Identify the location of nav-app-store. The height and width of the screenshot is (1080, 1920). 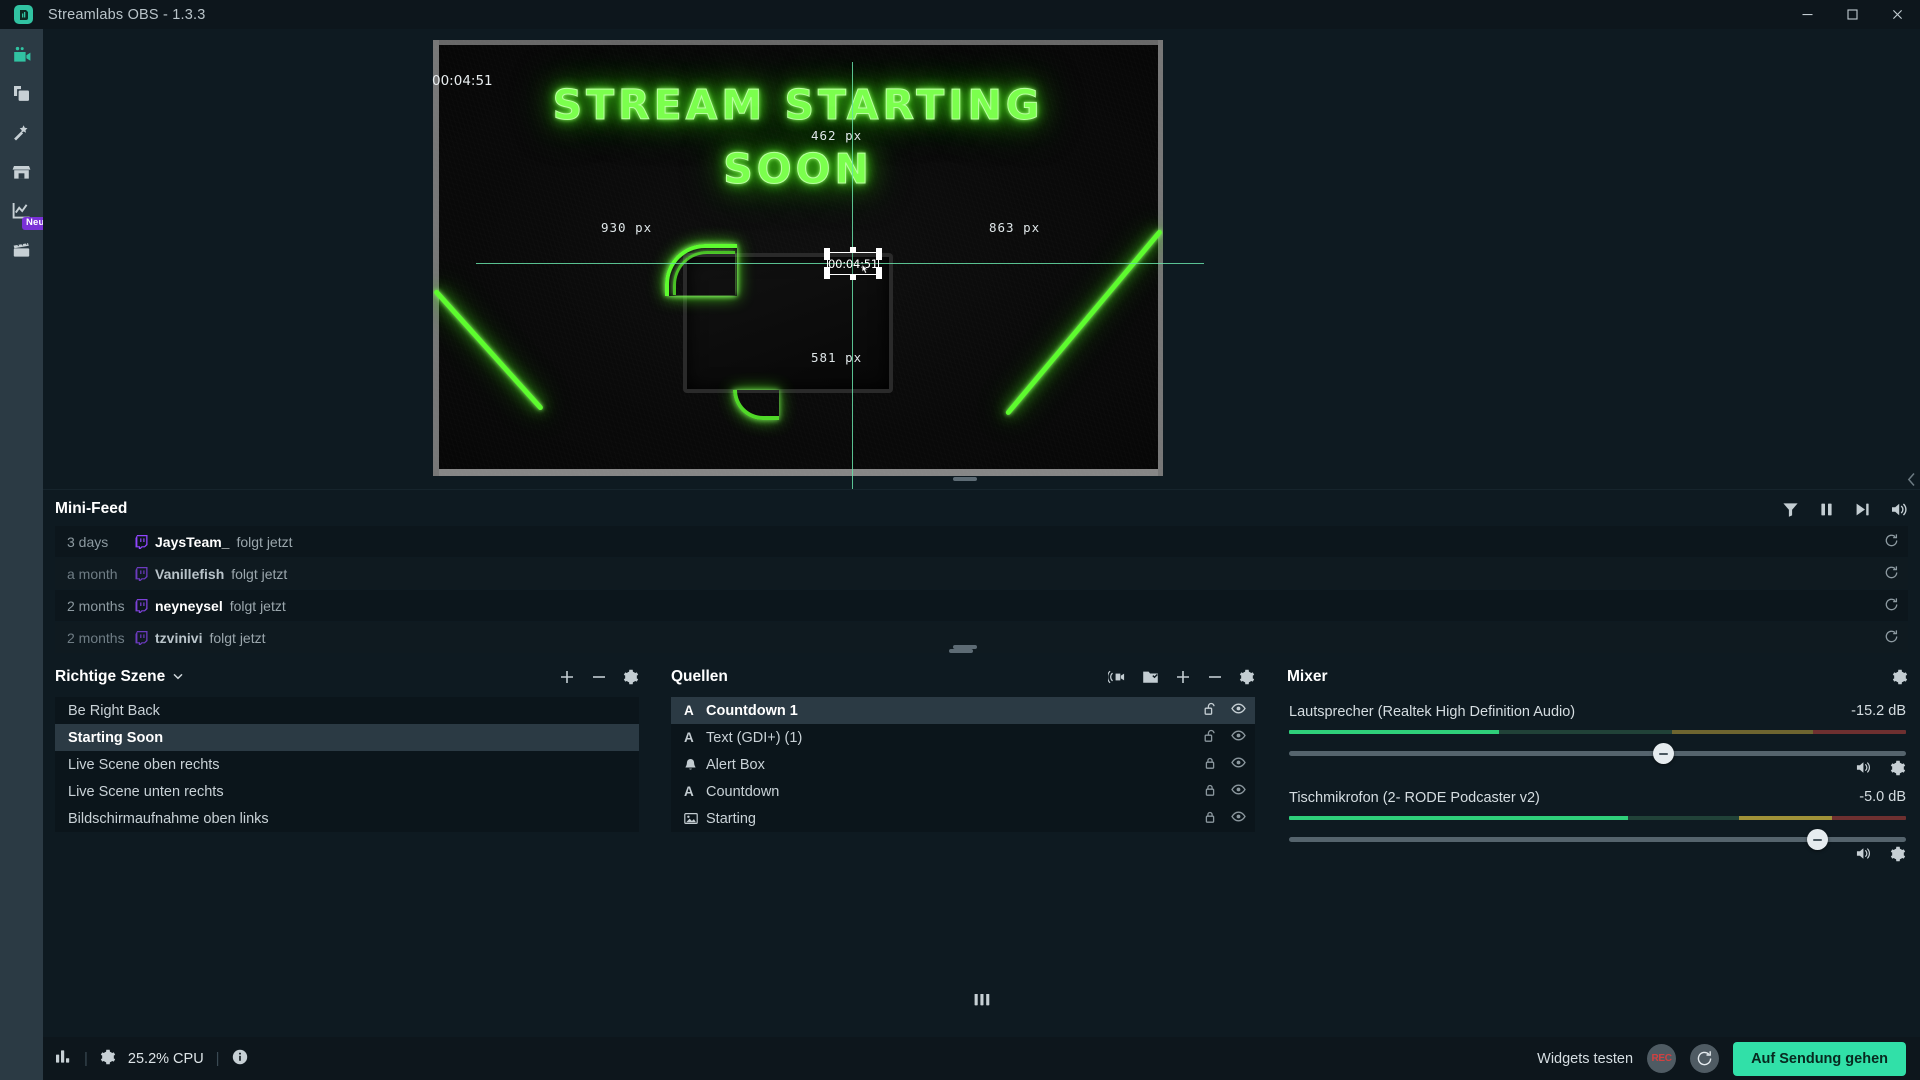
(21, 171).